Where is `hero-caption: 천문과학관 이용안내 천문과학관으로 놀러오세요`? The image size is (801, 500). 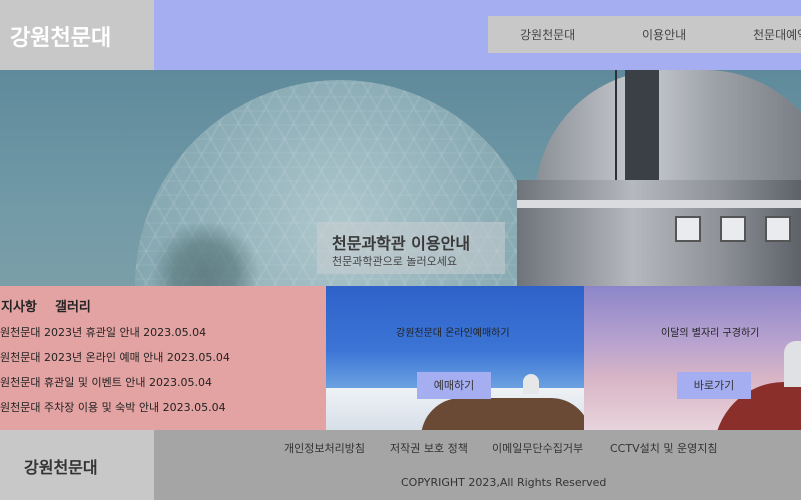 hero-caption: 천문과학관 이용안내 천문과학관으로 놀러오세요 is located at coordinates (411, 248).